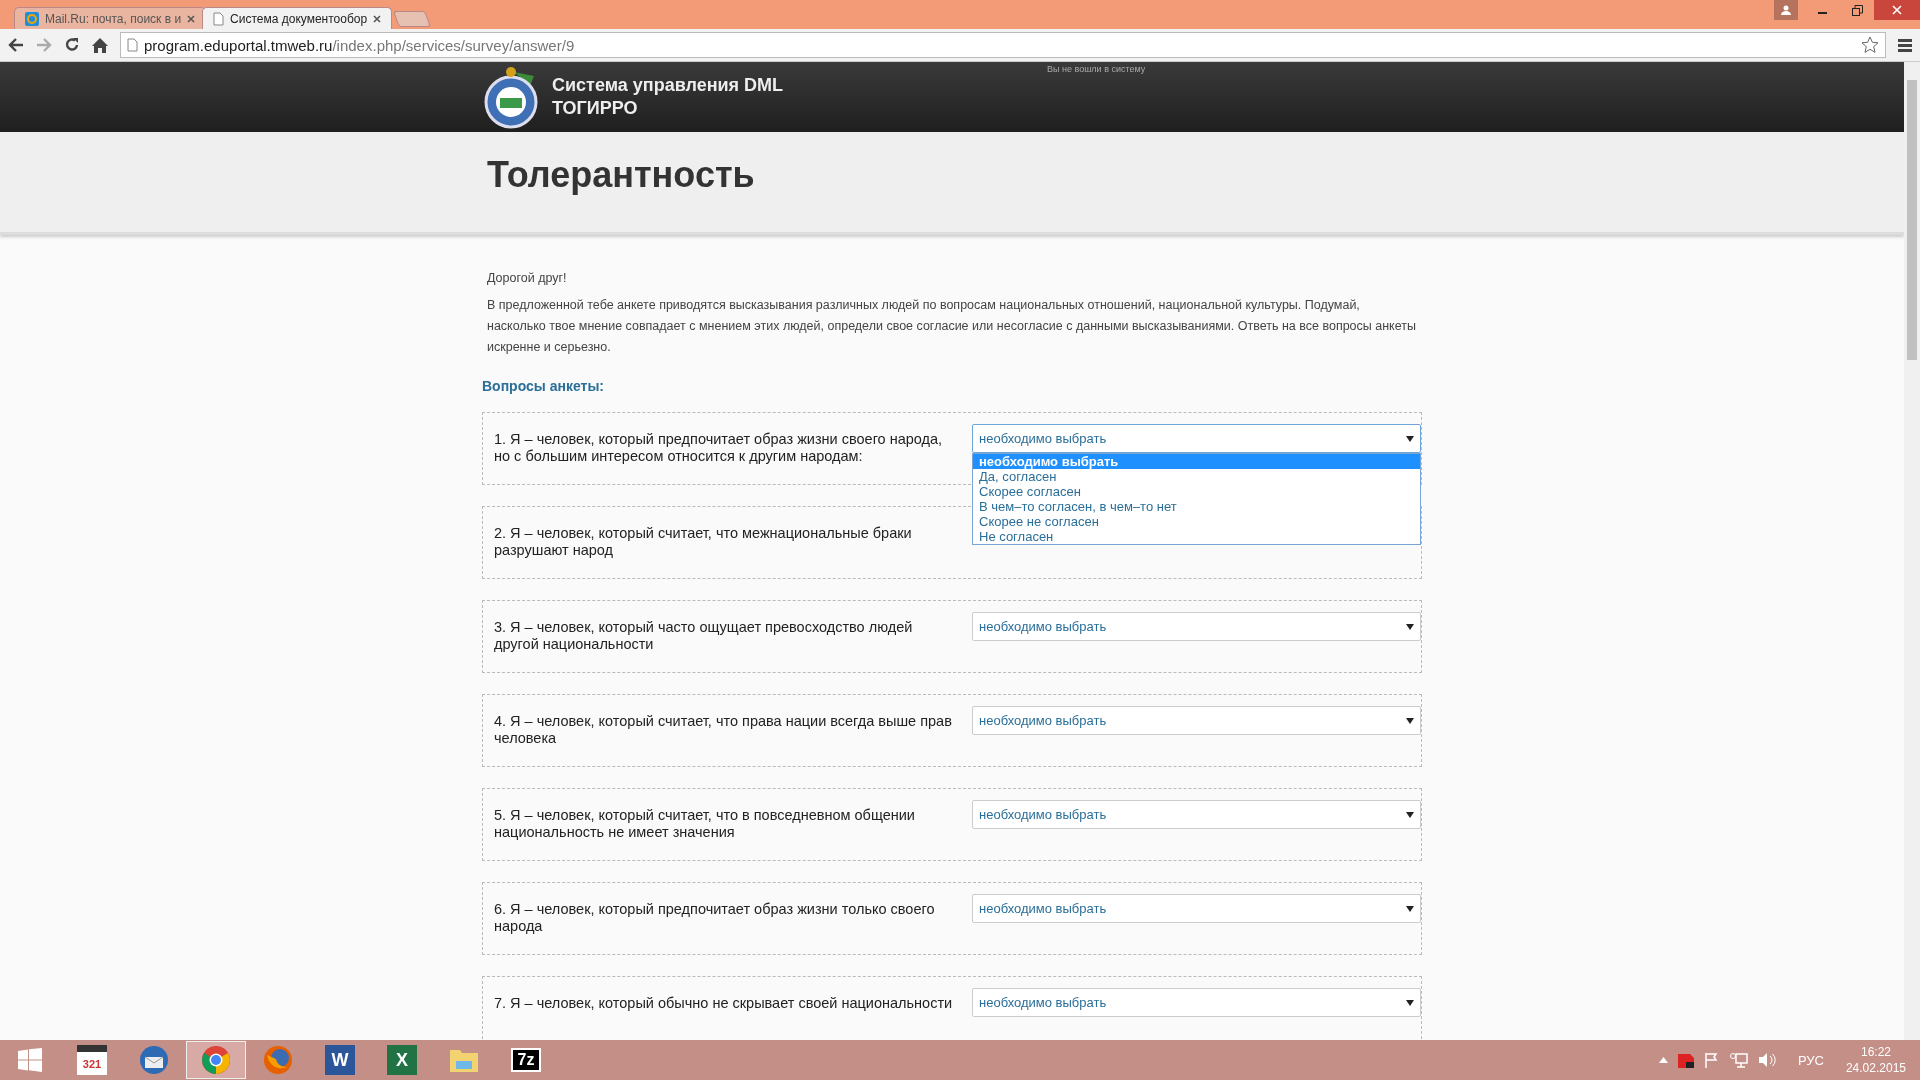 Image resolution: width=1920 pixels, height=1080 pixels. What do you see at coordinates (621, 174) in the screenshot?
I see `page-title: Толерантность` at bounding box center [621, 174].